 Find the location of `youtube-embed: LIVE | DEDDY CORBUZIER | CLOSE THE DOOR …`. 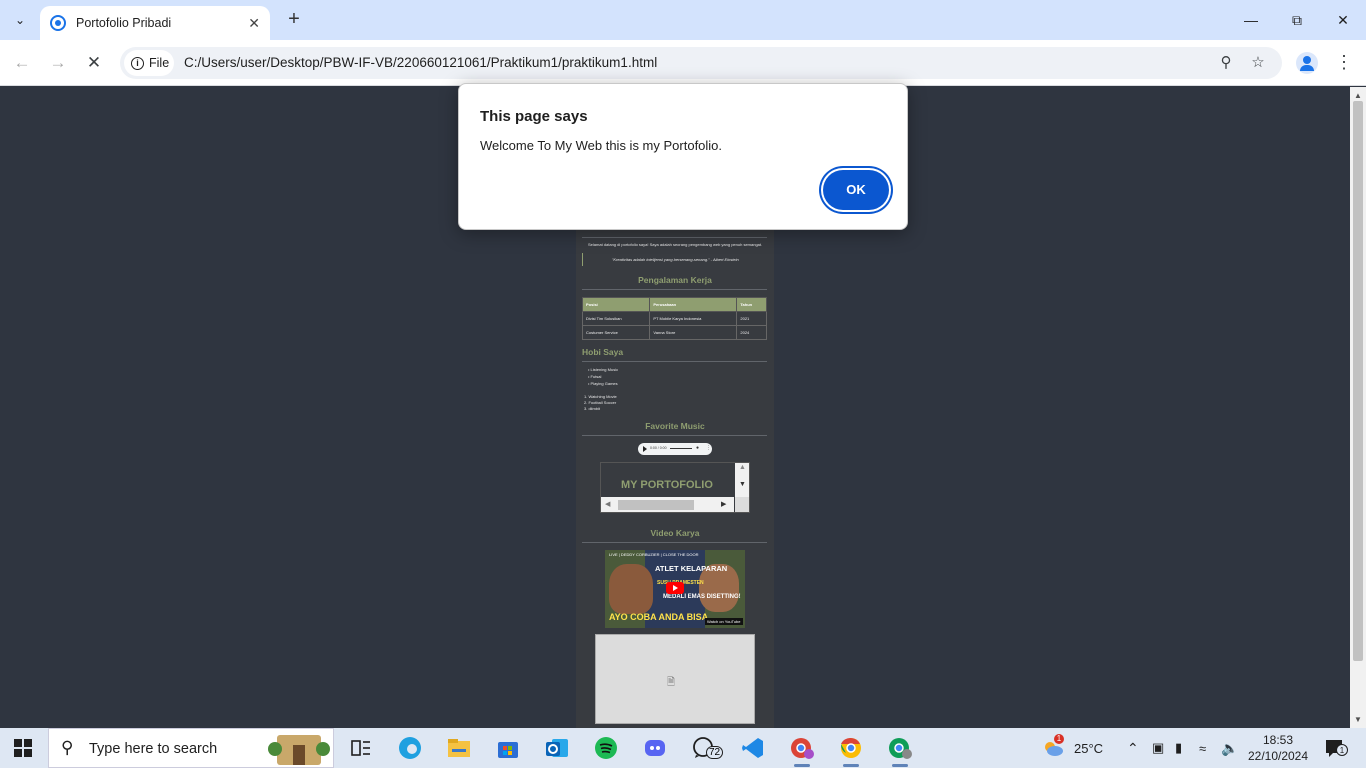

youtube-embed: LIVE | DEDDY CORBUZIER | CLOSE THE DOOR … is located at coordinates (675, 589).